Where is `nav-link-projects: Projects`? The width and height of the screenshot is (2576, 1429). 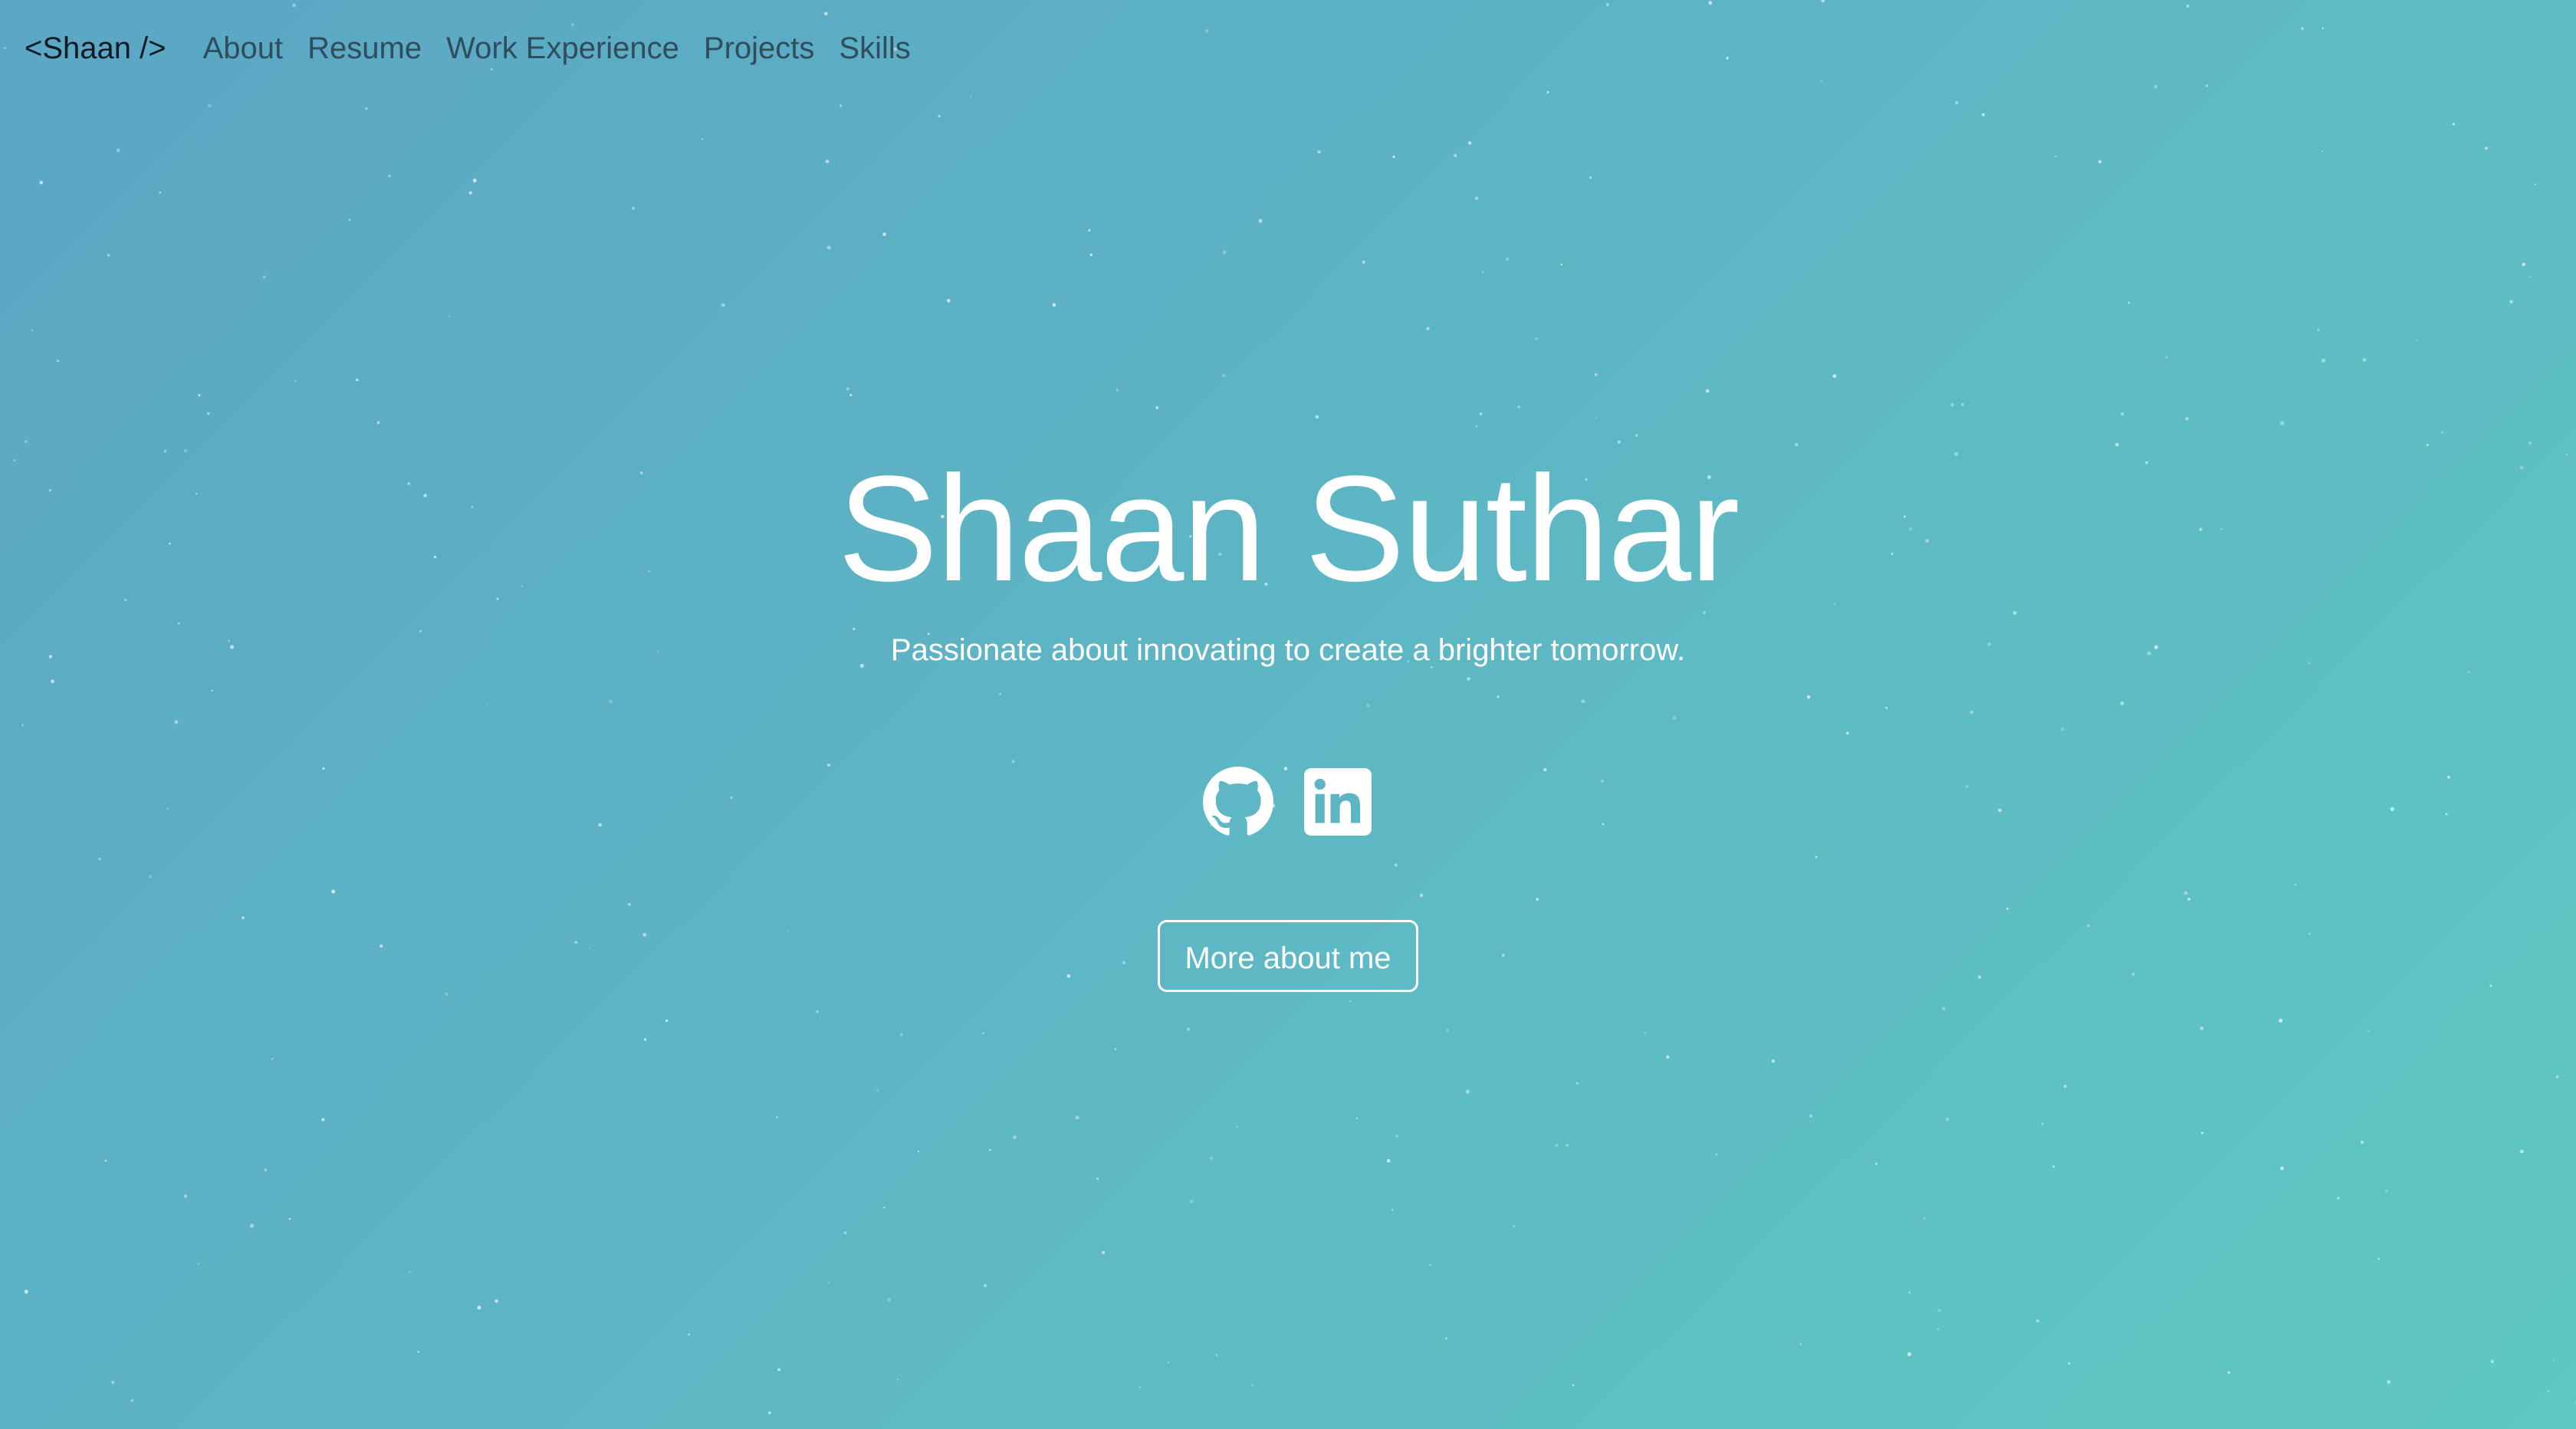 nav-link-projects: Projects is located at coordinates (760, 48).